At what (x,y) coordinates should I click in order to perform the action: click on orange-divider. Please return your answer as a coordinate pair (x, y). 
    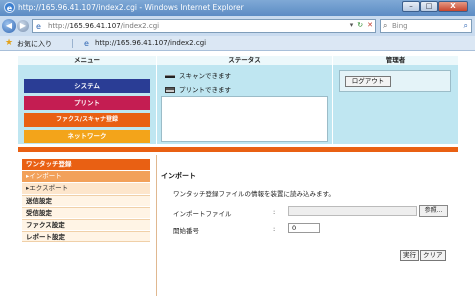
    Looking at the image, I should click on (238, 149).